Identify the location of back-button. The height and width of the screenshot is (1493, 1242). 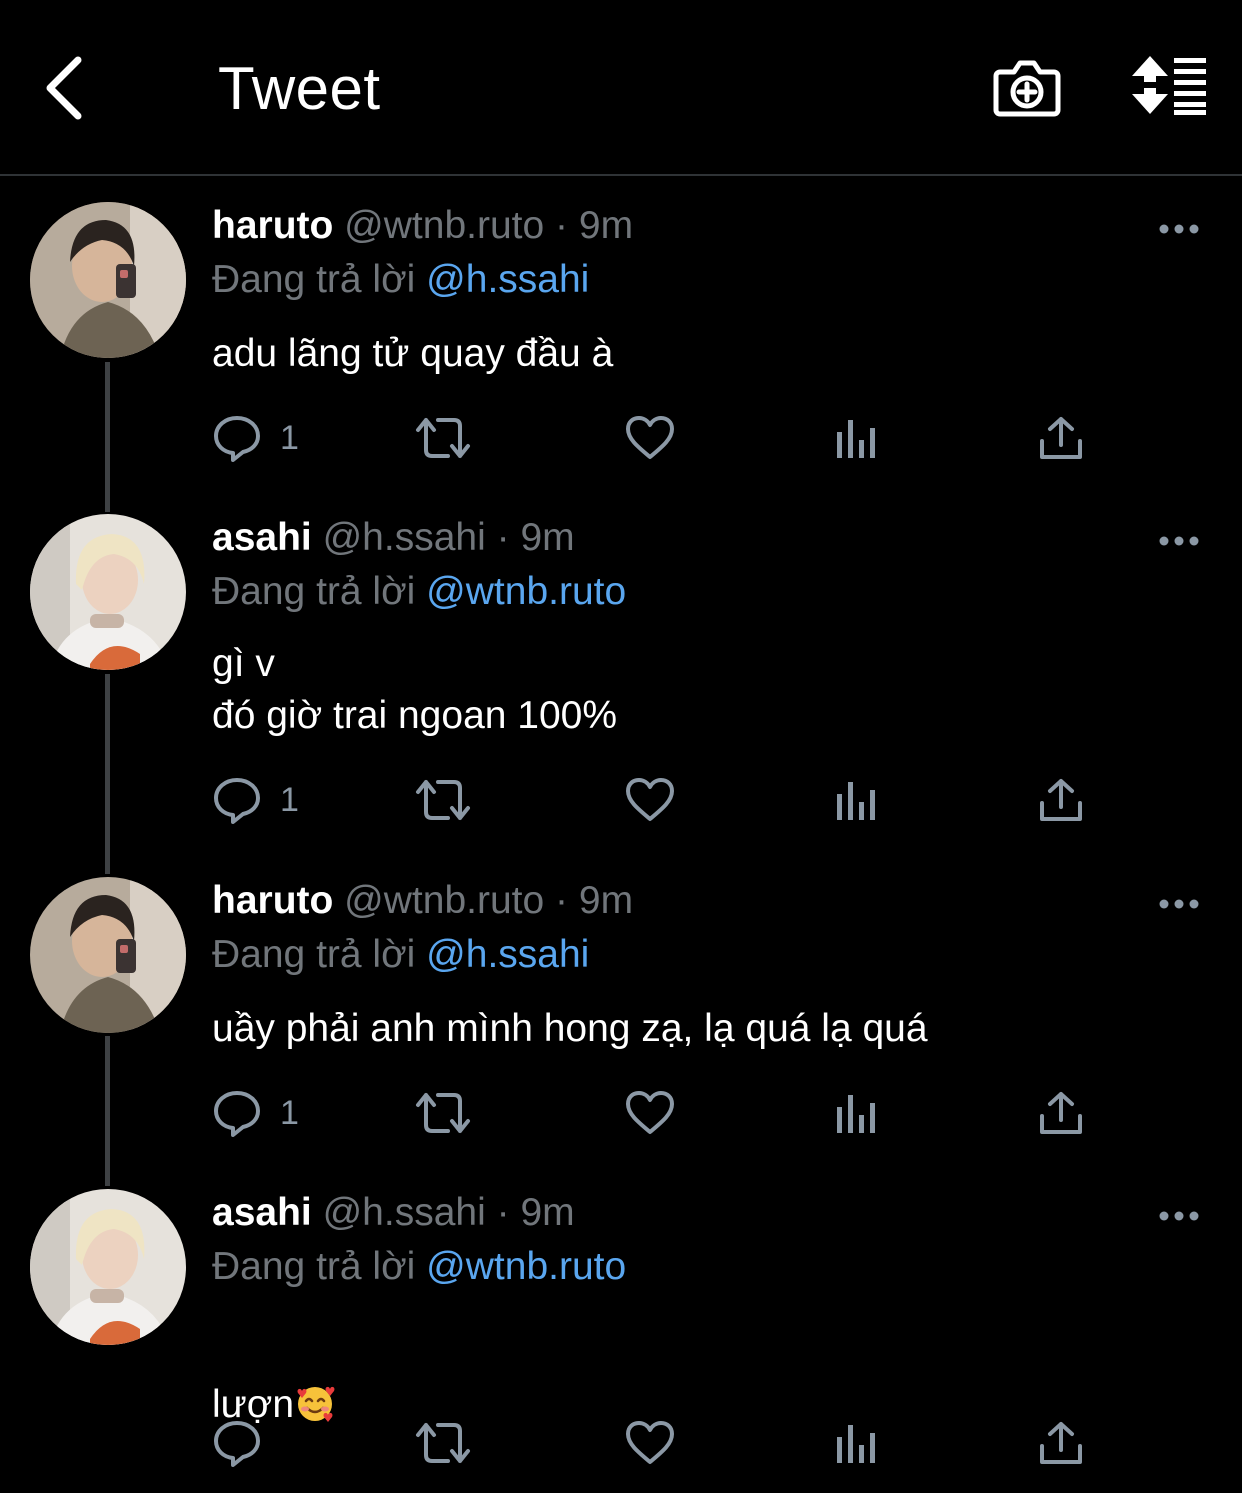
(68, 88).